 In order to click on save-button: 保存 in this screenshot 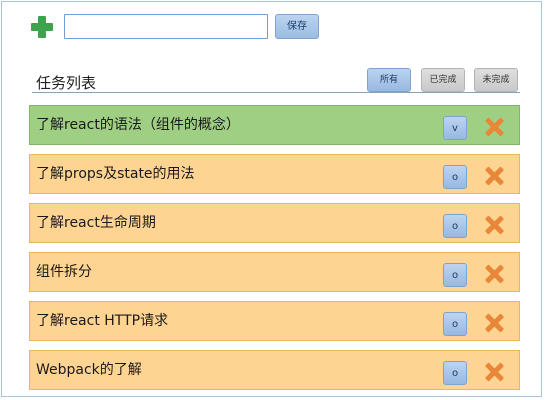, I will do `click(297, 26)`.